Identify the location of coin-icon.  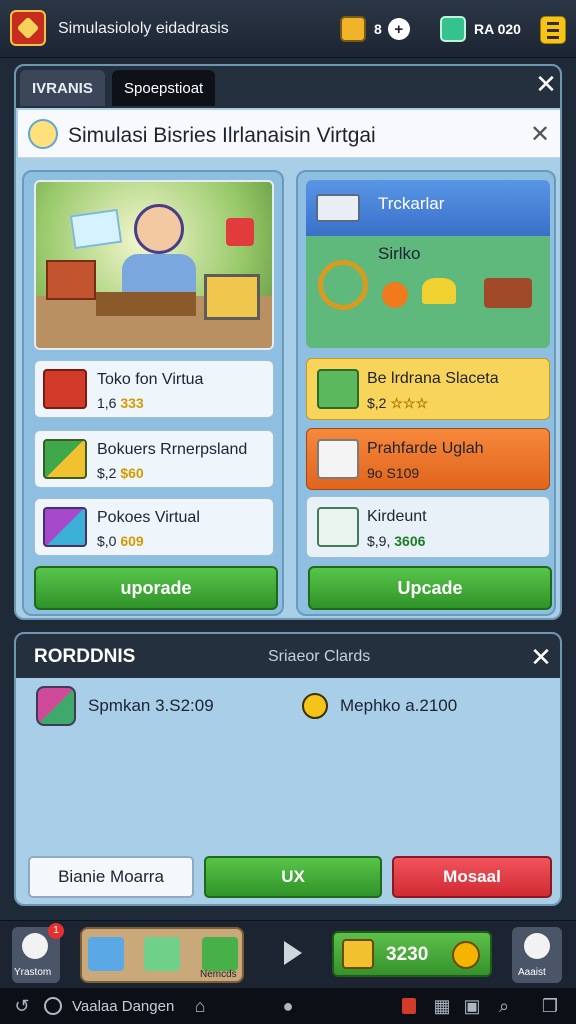
(466, 955).